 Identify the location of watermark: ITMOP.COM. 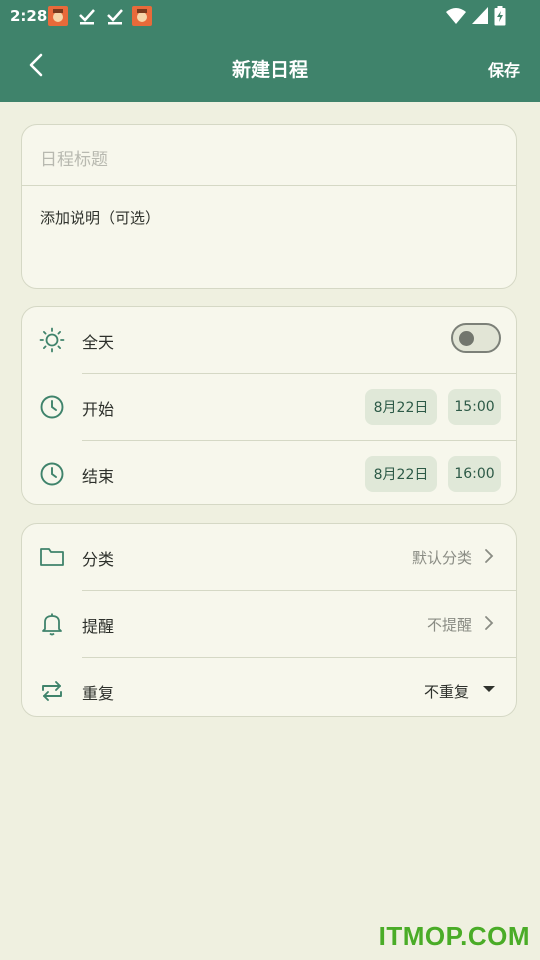
(454, 936).